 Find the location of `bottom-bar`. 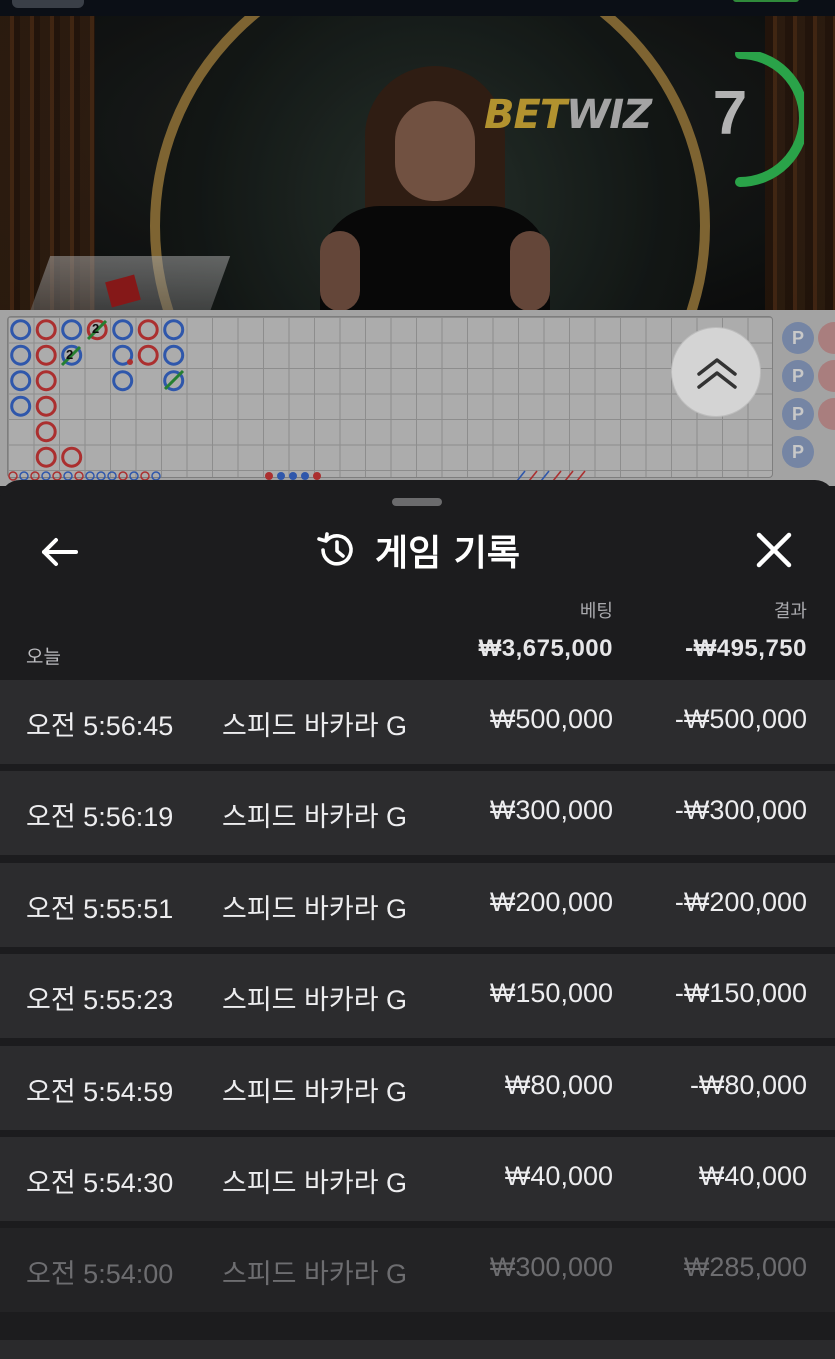

bottom-bar is located at coordinates (417, 1349).